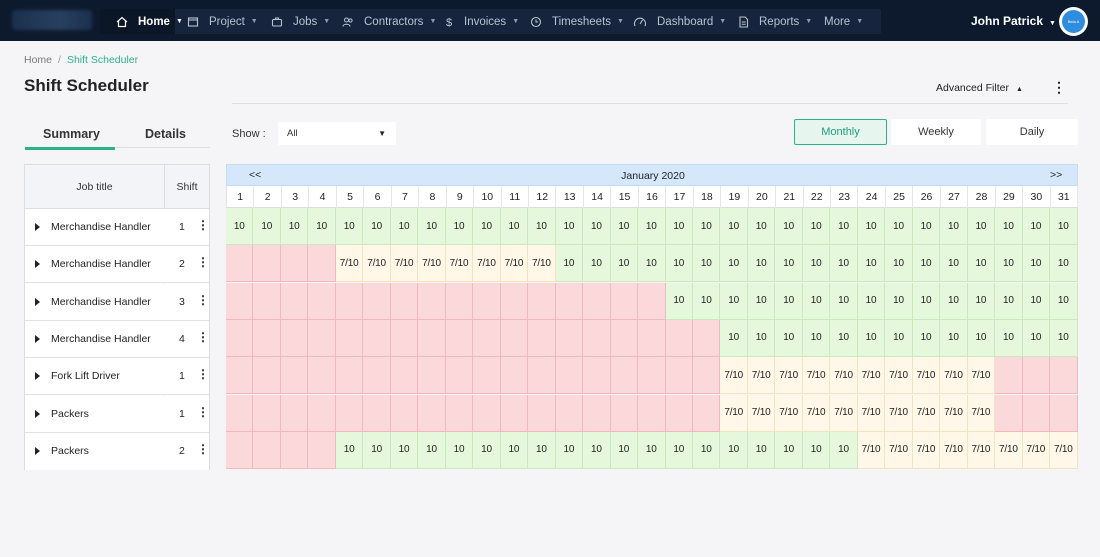  What do you see at coordinates (487, 226) in the screenshot?
I see `shift-cell-day-10: 10` at bounding box center [487, 226].